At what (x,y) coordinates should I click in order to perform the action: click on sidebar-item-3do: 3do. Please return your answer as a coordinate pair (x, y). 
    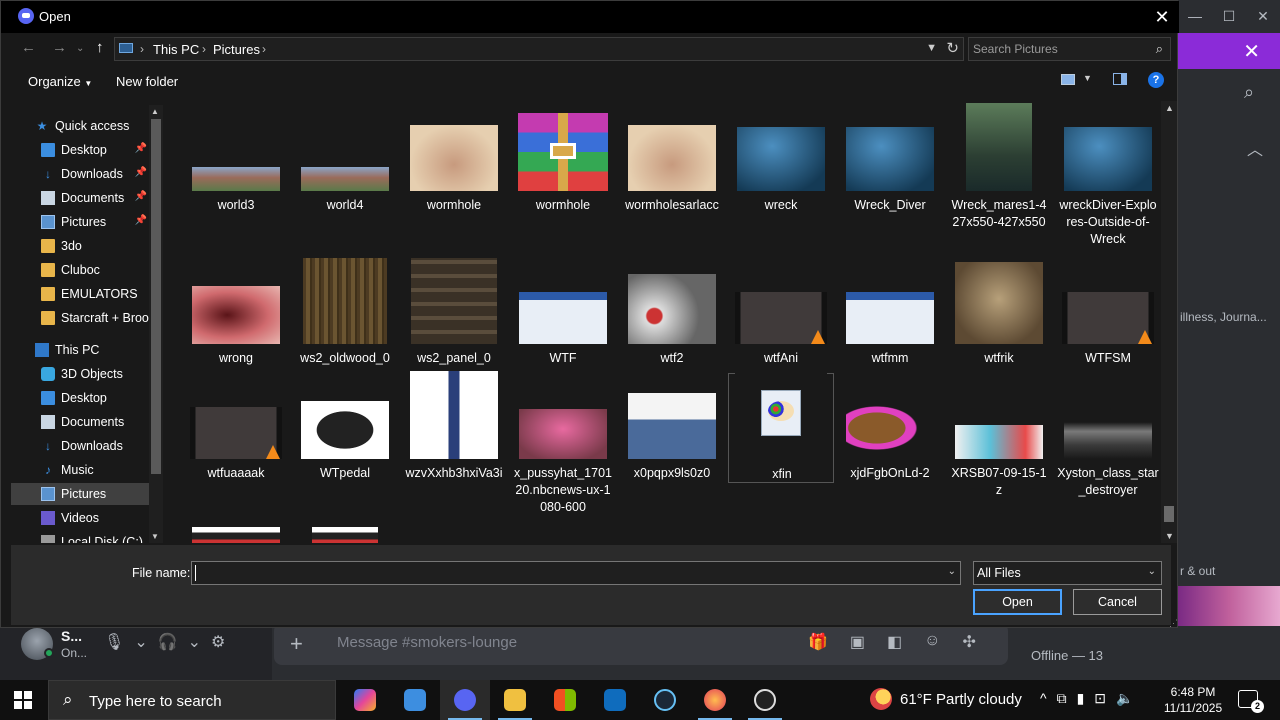
    Looking at the image, I should click on (80, 246).